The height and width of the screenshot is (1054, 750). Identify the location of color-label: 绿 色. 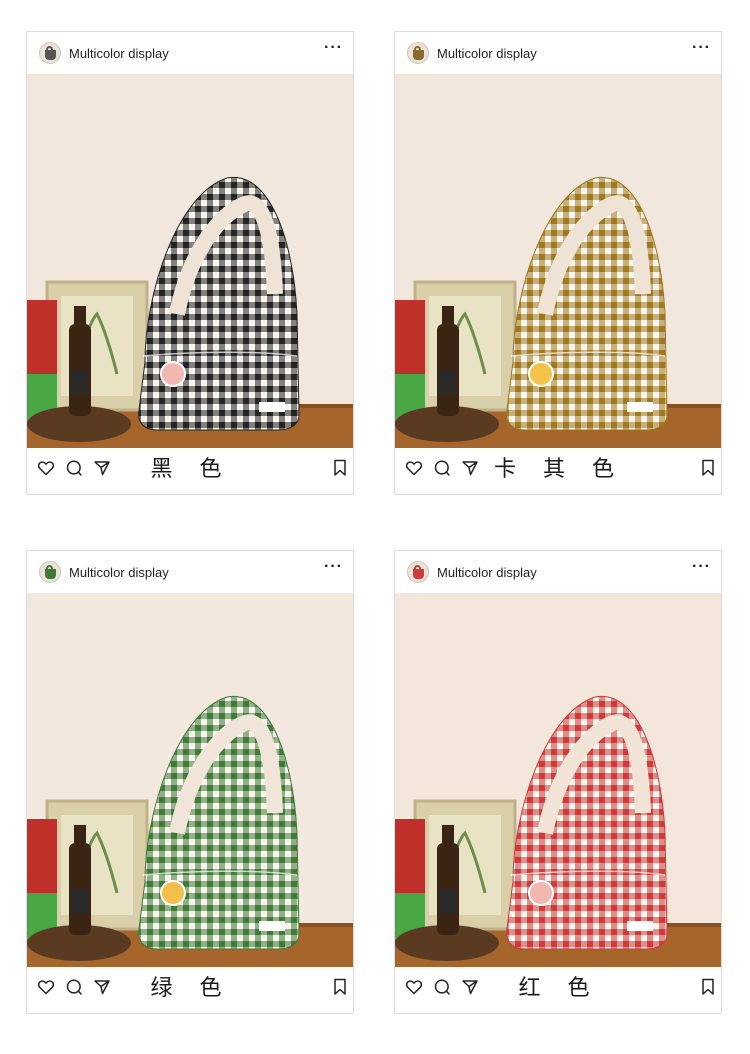
(191, 988).